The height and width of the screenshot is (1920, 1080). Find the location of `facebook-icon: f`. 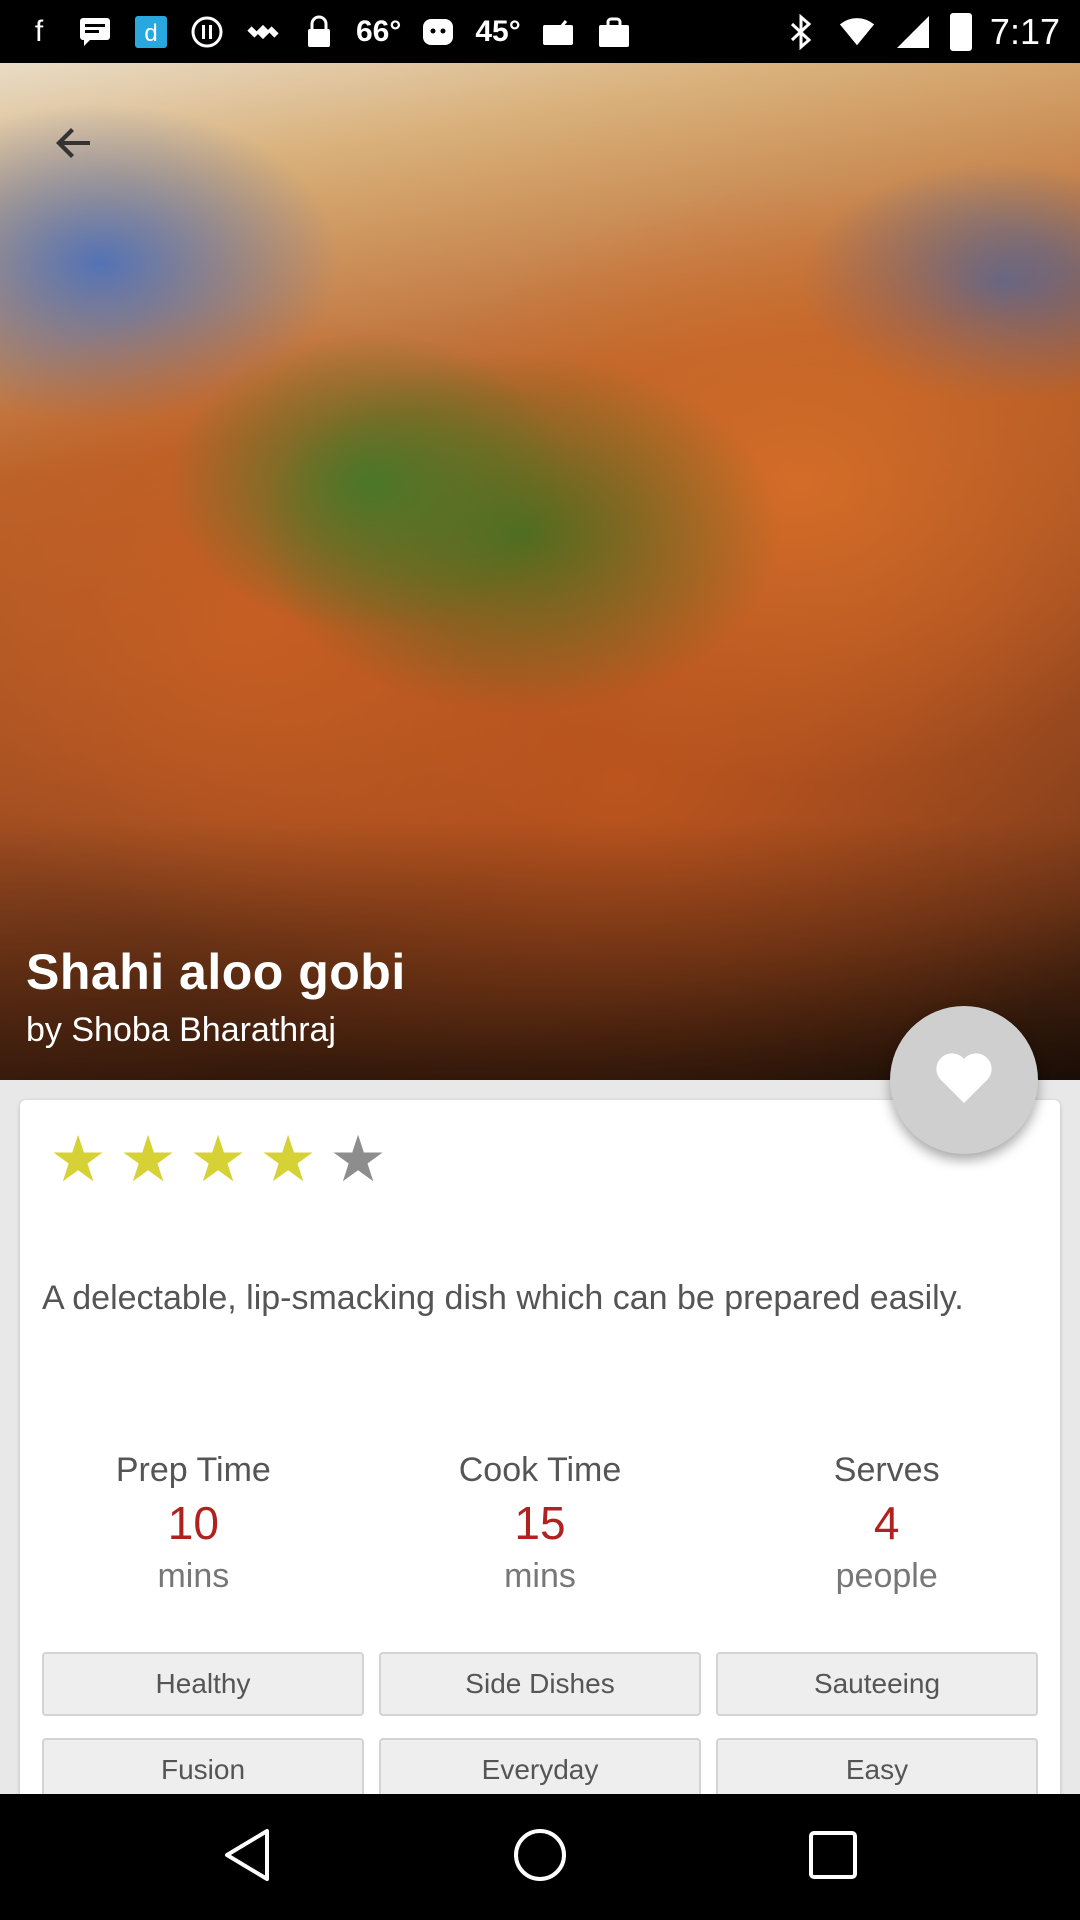

facebook-icon: f is located at coordinates (39, 31).